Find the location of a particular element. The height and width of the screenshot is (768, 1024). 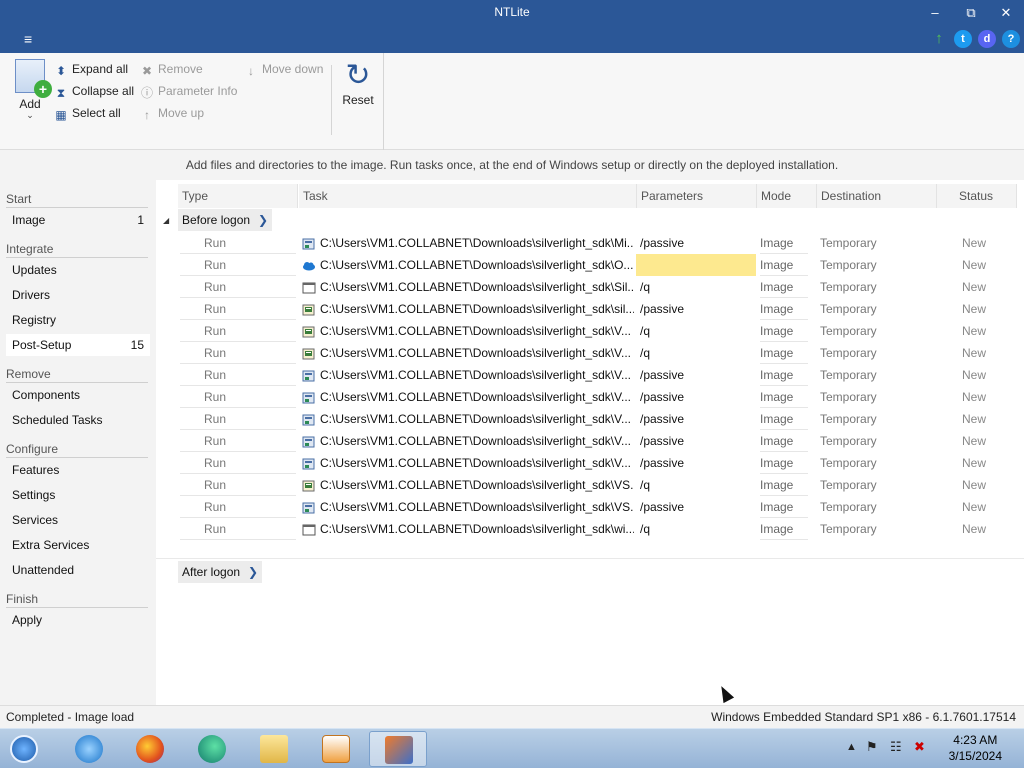

expand-all-button: ⬍ Expand all is located at coordinates (91, 70).